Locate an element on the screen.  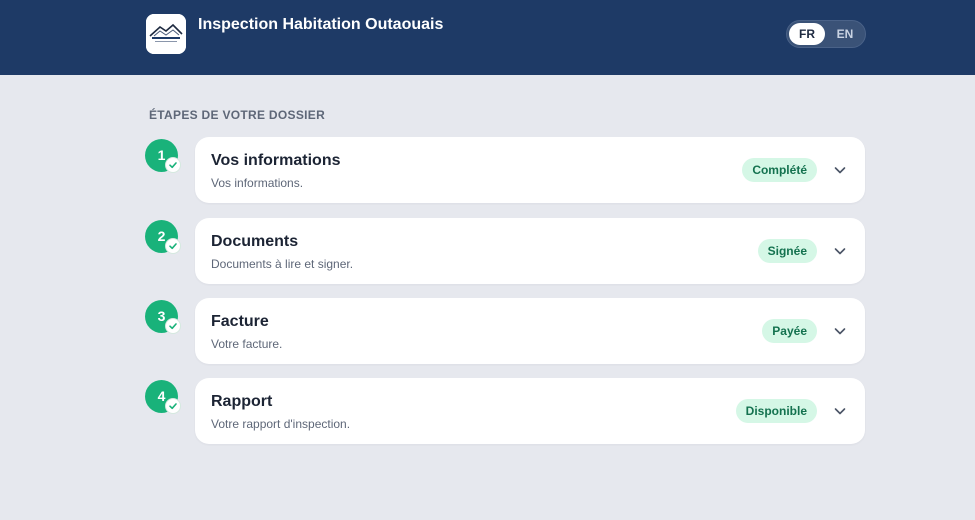
step-title: Rapport is located at coordinates (242, 401).